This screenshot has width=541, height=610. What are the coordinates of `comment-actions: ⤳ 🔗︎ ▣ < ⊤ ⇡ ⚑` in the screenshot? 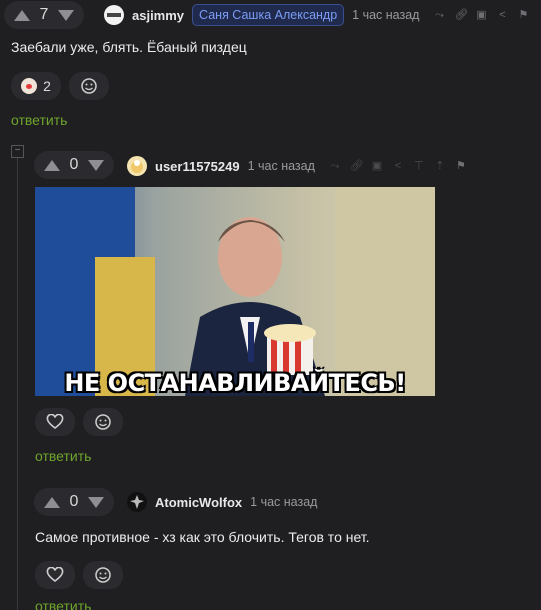 It's located at (398, 166).